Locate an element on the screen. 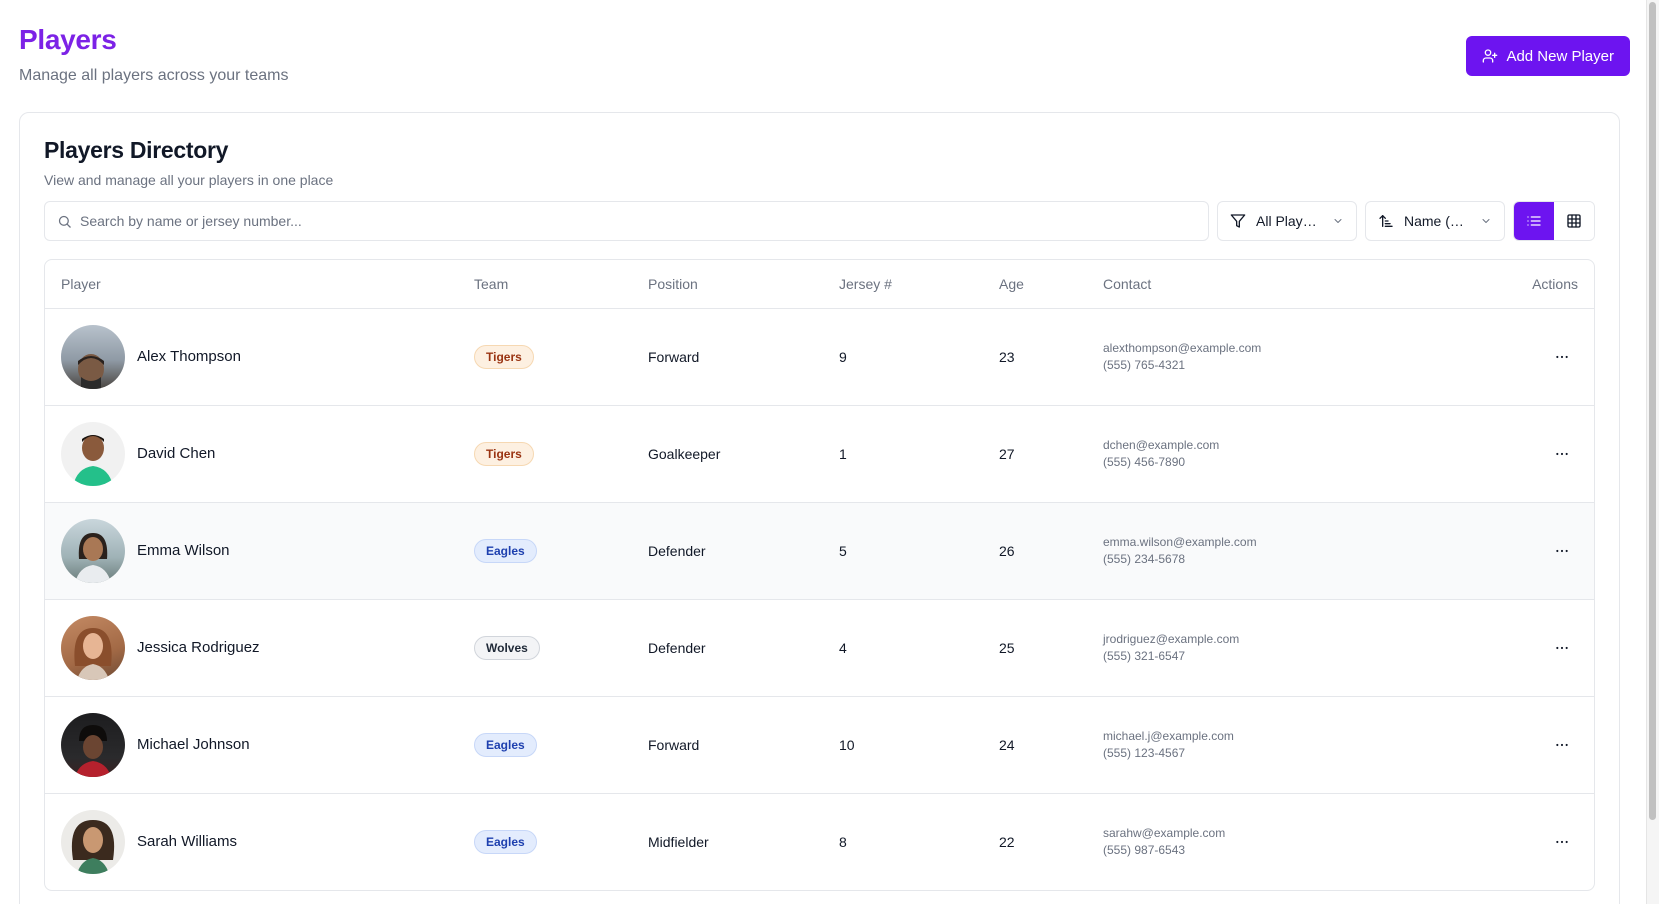 The height and width of the screenshot is (904, 1659). player-name: Jessica Rodriguez is located at coordinates (198, 647).